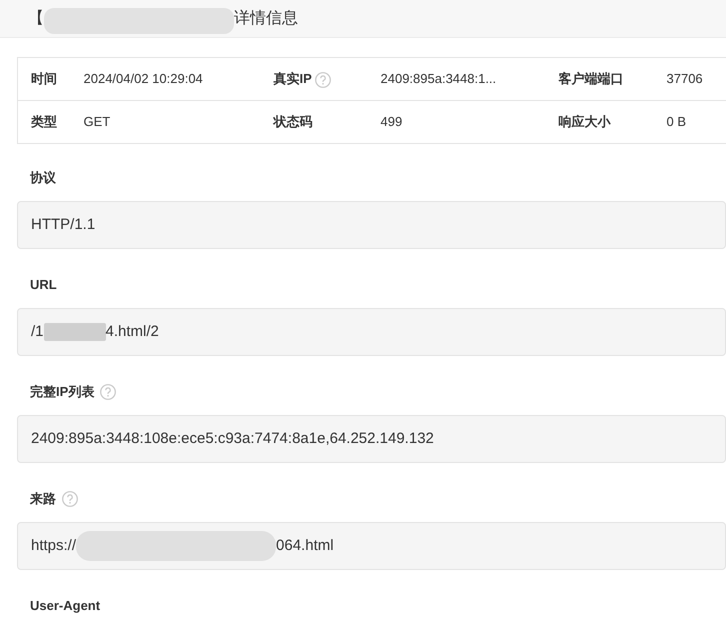 Image resolution: width=726 pixels, height=621 pixels. I want to click on section-label: URL, so click(43, 285).